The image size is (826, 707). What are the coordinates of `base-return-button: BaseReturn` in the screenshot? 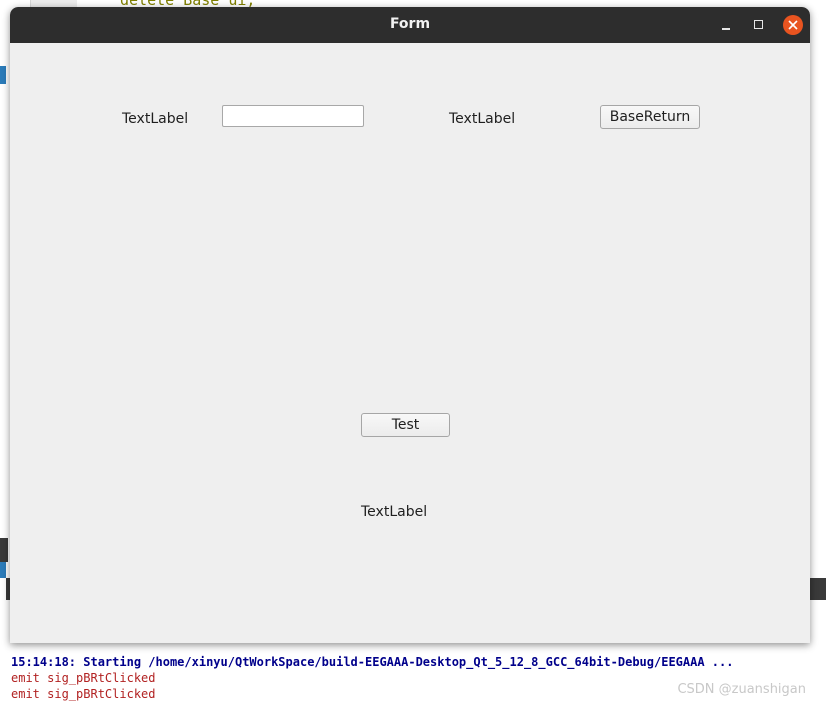 It's located at (650, 117).